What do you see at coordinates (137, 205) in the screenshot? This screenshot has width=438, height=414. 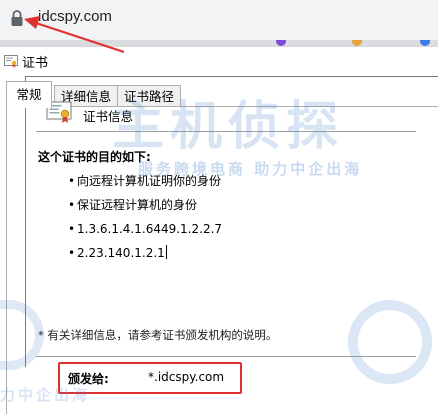 I see `purpose-text: 保证远程计算机的身份` at bounding box center [137, 205].